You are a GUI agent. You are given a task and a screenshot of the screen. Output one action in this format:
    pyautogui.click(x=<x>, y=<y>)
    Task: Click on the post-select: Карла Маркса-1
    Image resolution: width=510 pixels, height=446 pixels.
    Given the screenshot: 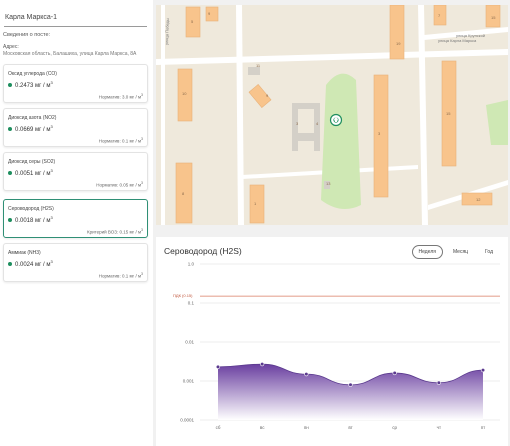 What is the action you would take?
    pyautogui.click(x=75, y=18)
    